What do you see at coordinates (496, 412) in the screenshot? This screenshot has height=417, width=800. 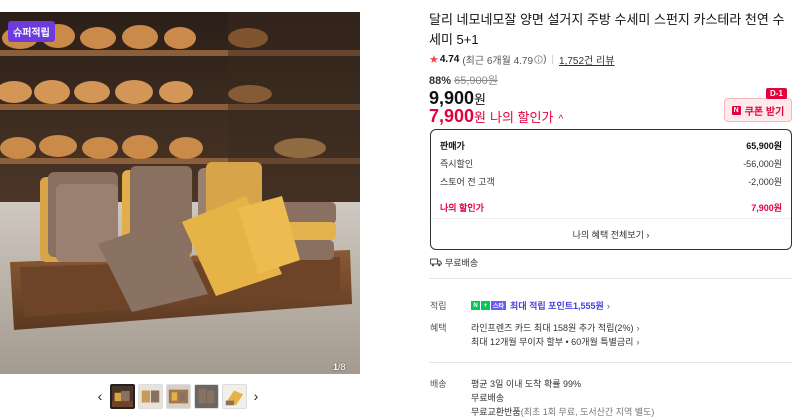 I see `free-return-text: 무료교환반품` at bounding box center [496, 412].